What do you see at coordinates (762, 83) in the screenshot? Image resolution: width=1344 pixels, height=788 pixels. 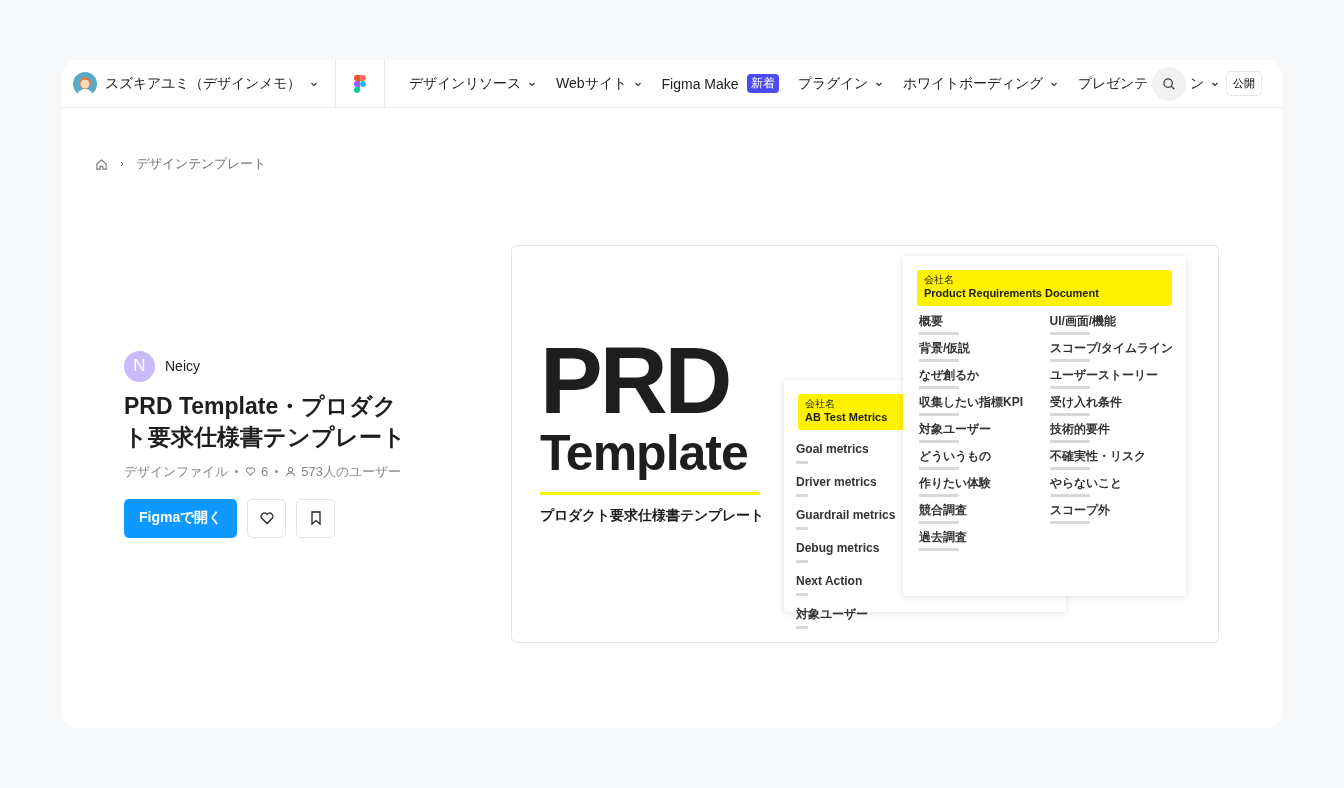 I see `new-badge: 新着` at bounding box center [762, 83].